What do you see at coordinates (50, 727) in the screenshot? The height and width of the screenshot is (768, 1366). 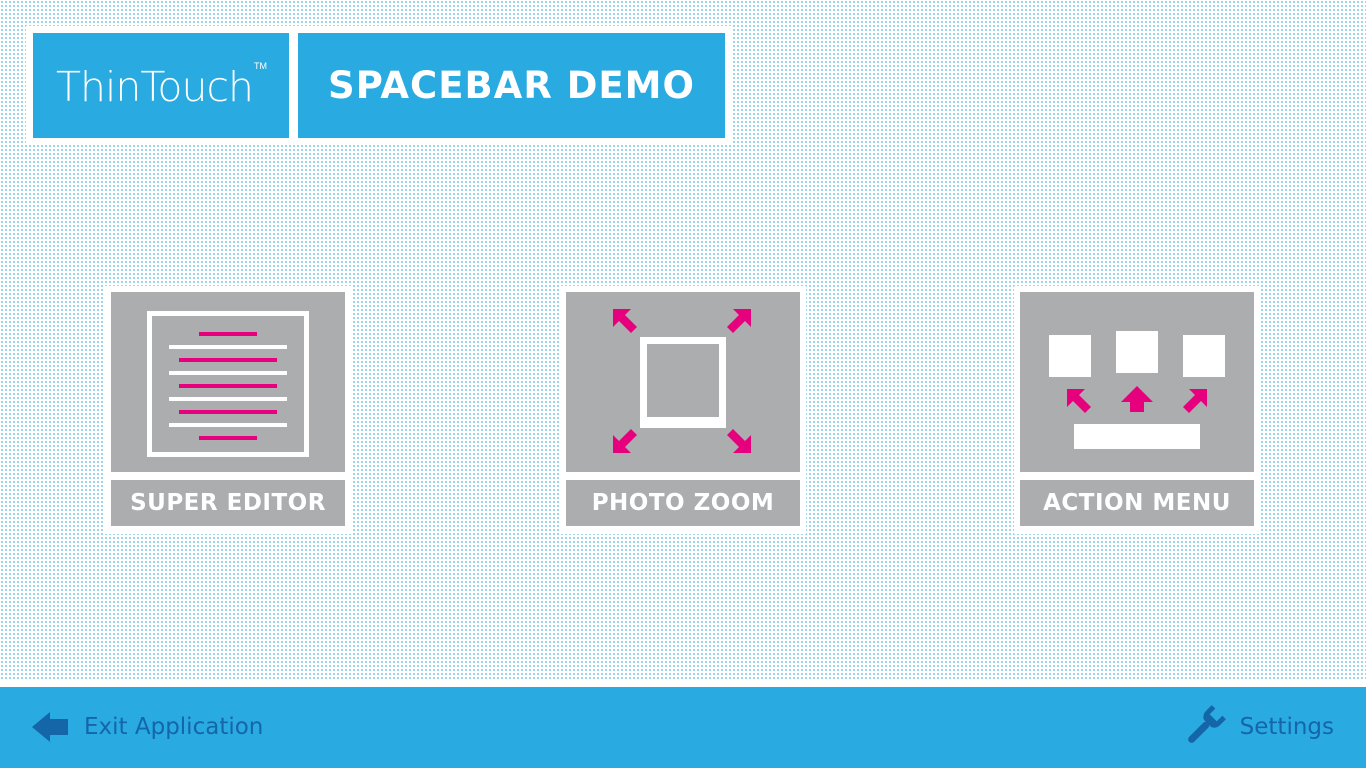 I see `arrow-left-icon` at bounding box center [50, 727].